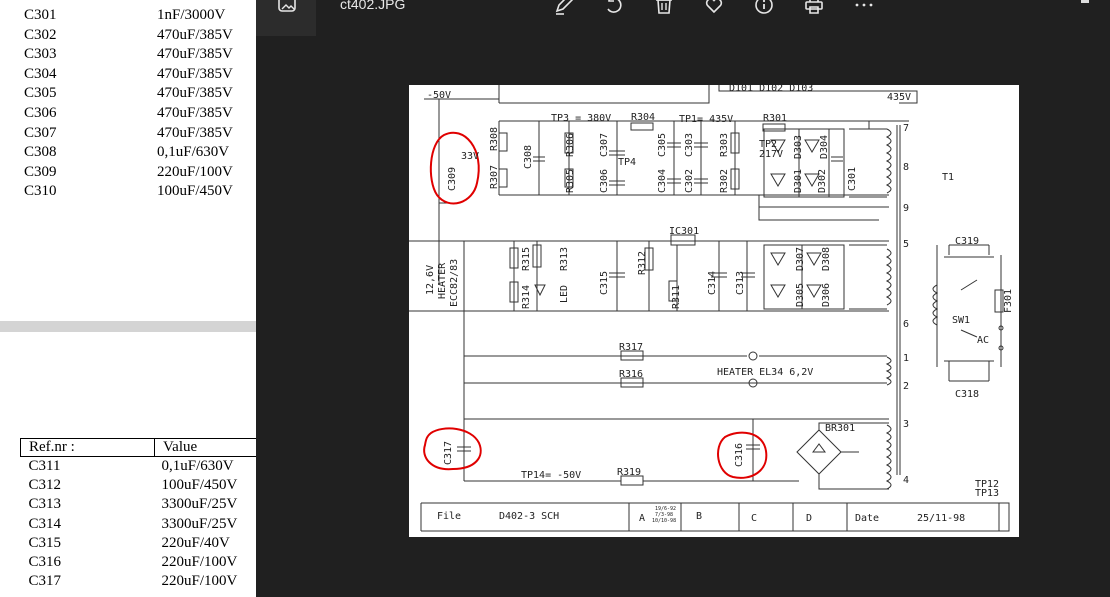  What do you see at coordinates (684, 231) in the screenshot?
I see `label-ic301: IC301` at bounding box center [684, 231].